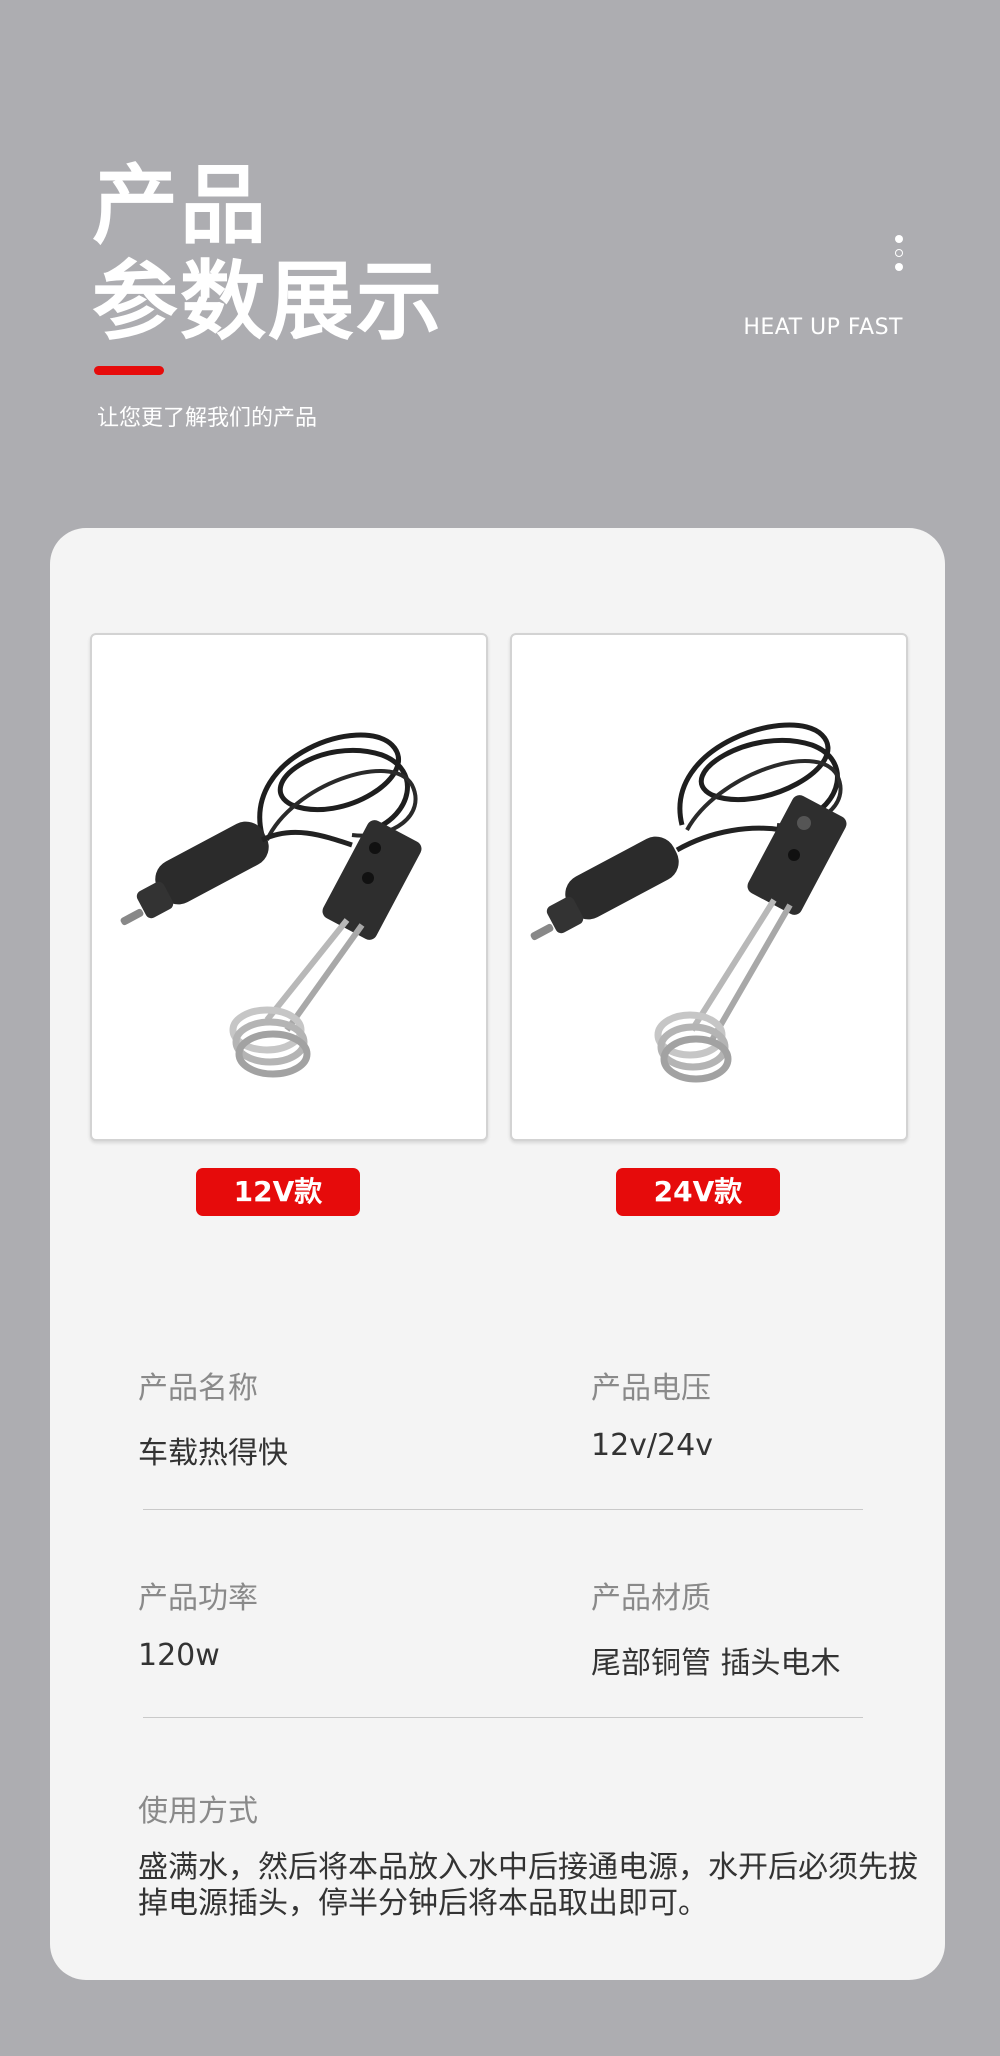 Image resolution: width=1000 pixels, height=2056 pixels. Describe the element at coordinates (651, 1598) in the screenshot. I see `spec-label-material: 产品材质` at that location.